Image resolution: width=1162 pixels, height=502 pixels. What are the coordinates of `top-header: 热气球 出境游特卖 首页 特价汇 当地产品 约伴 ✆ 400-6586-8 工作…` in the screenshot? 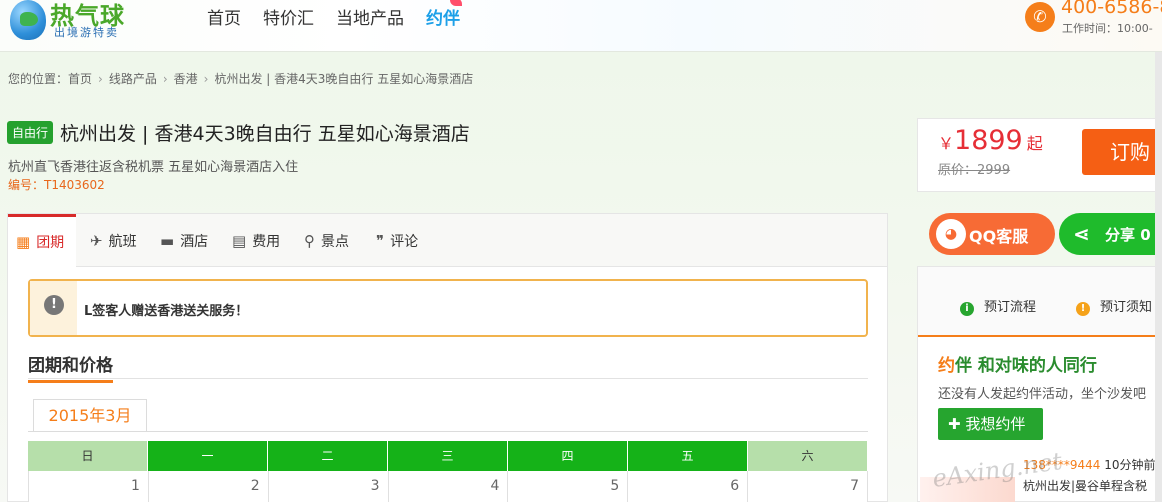 It's located at (581, 26).